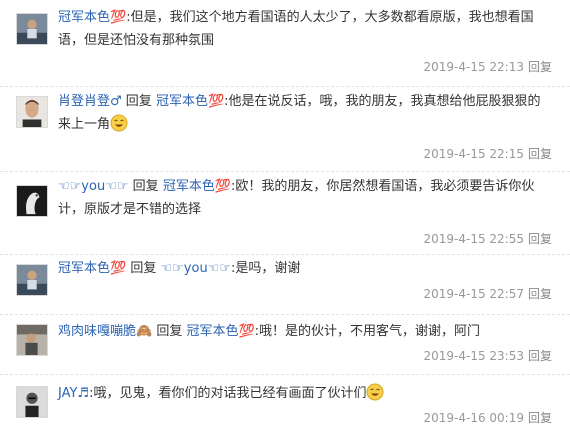 This screenshot has height=443, width=570. I want to click on comment-meta: 2019-4-16 00:19 回复, so click(487, 417).